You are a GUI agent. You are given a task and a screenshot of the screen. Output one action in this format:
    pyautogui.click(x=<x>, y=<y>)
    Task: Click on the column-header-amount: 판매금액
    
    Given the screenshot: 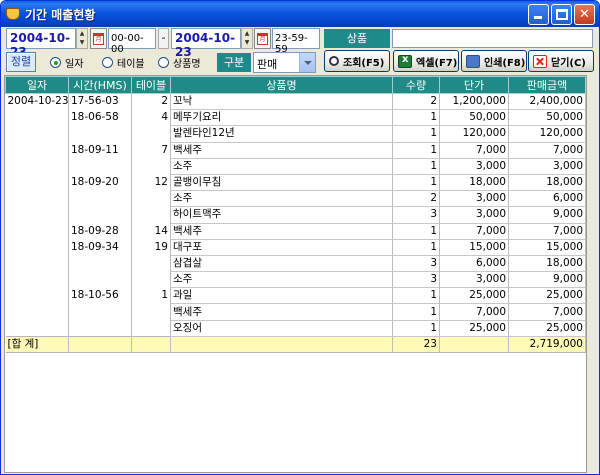 What is the action you would take?
    pyautogui.click(x=547, y=85)
    